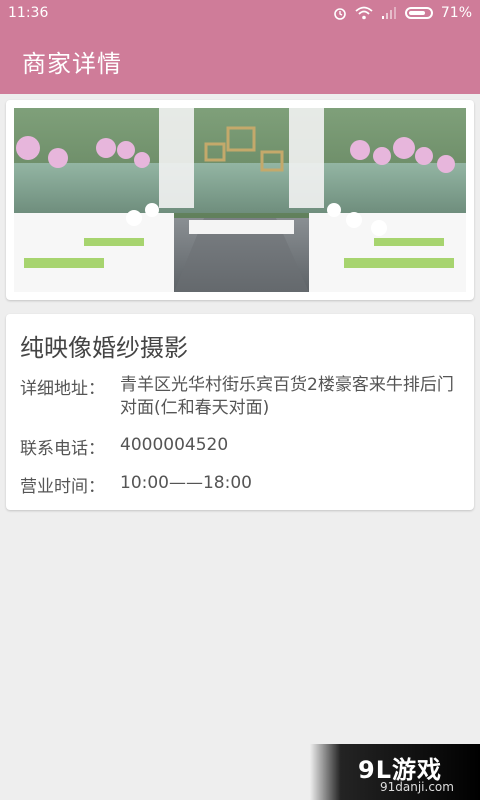 This screenshot has height=800, width=480. Describe the element at coordinates (287, 396) in the screenshot. I see `address-value: 青羊区光华村街乐宾百货2楼豪客来牛排后门对面(仁和春天对面)` at that location.